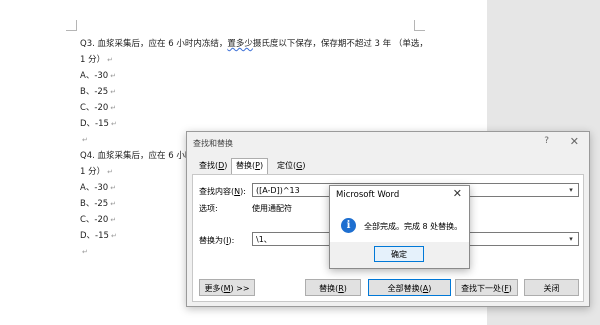 The image size is (600, 325). Describe the element at coordinates (348, 225) in the screenshot. I see `info-icon: i` at that location.